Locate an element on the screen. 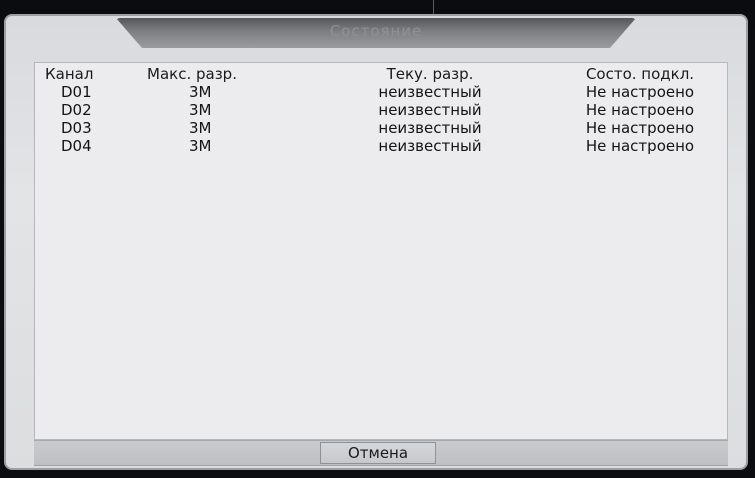  screen-top-marker is located at coordinates (433, 7).